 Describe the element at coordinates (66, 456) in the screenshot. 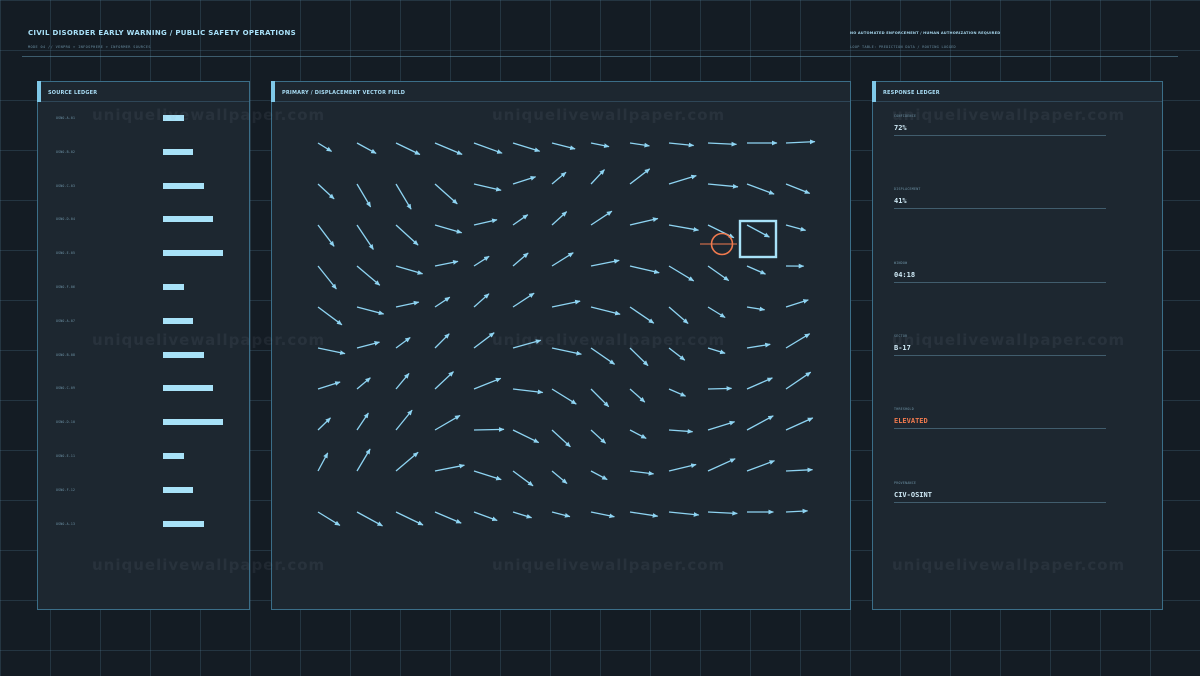

I see `source-row-label: OSNO-E-11` at that location.